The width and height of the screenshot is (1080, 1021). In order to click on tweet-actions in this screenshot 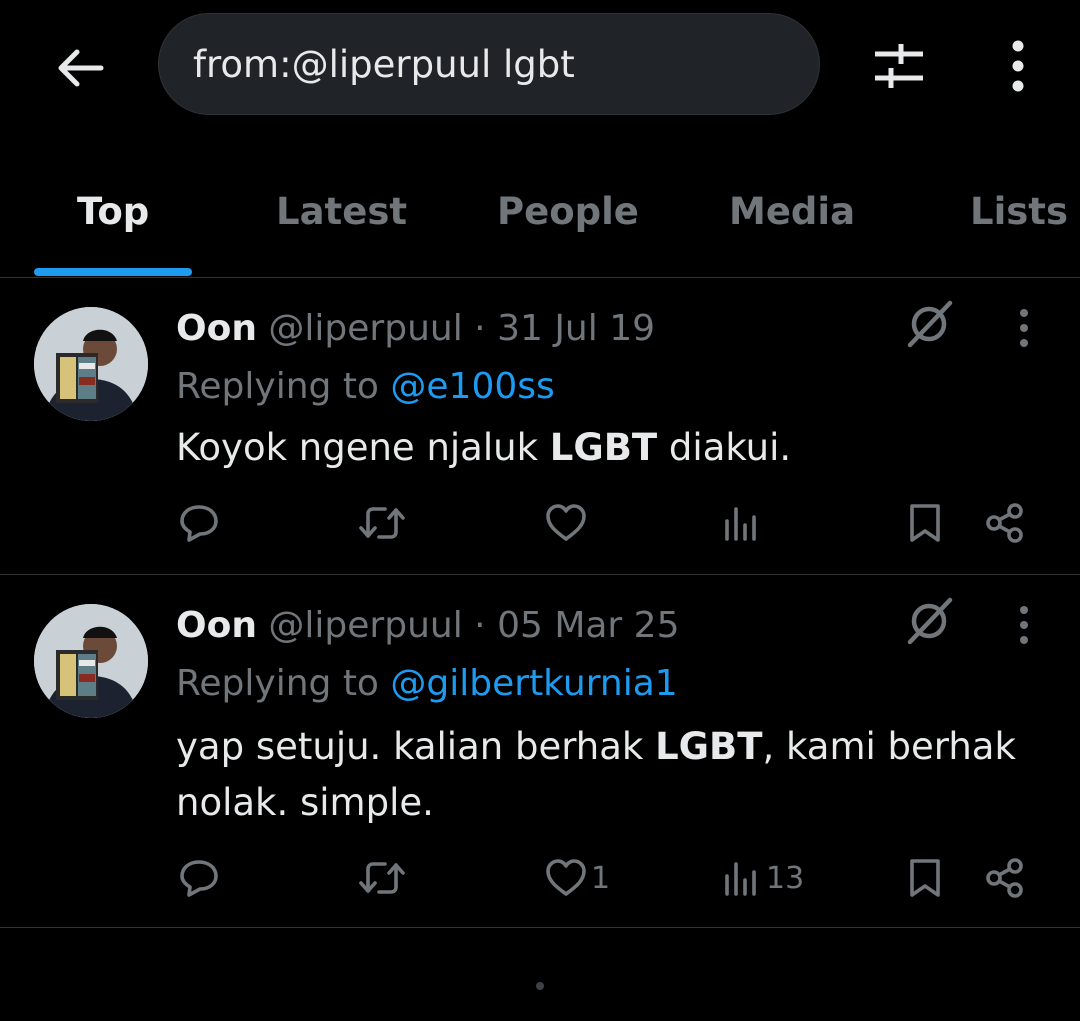, I will do `click(540, 523)`.